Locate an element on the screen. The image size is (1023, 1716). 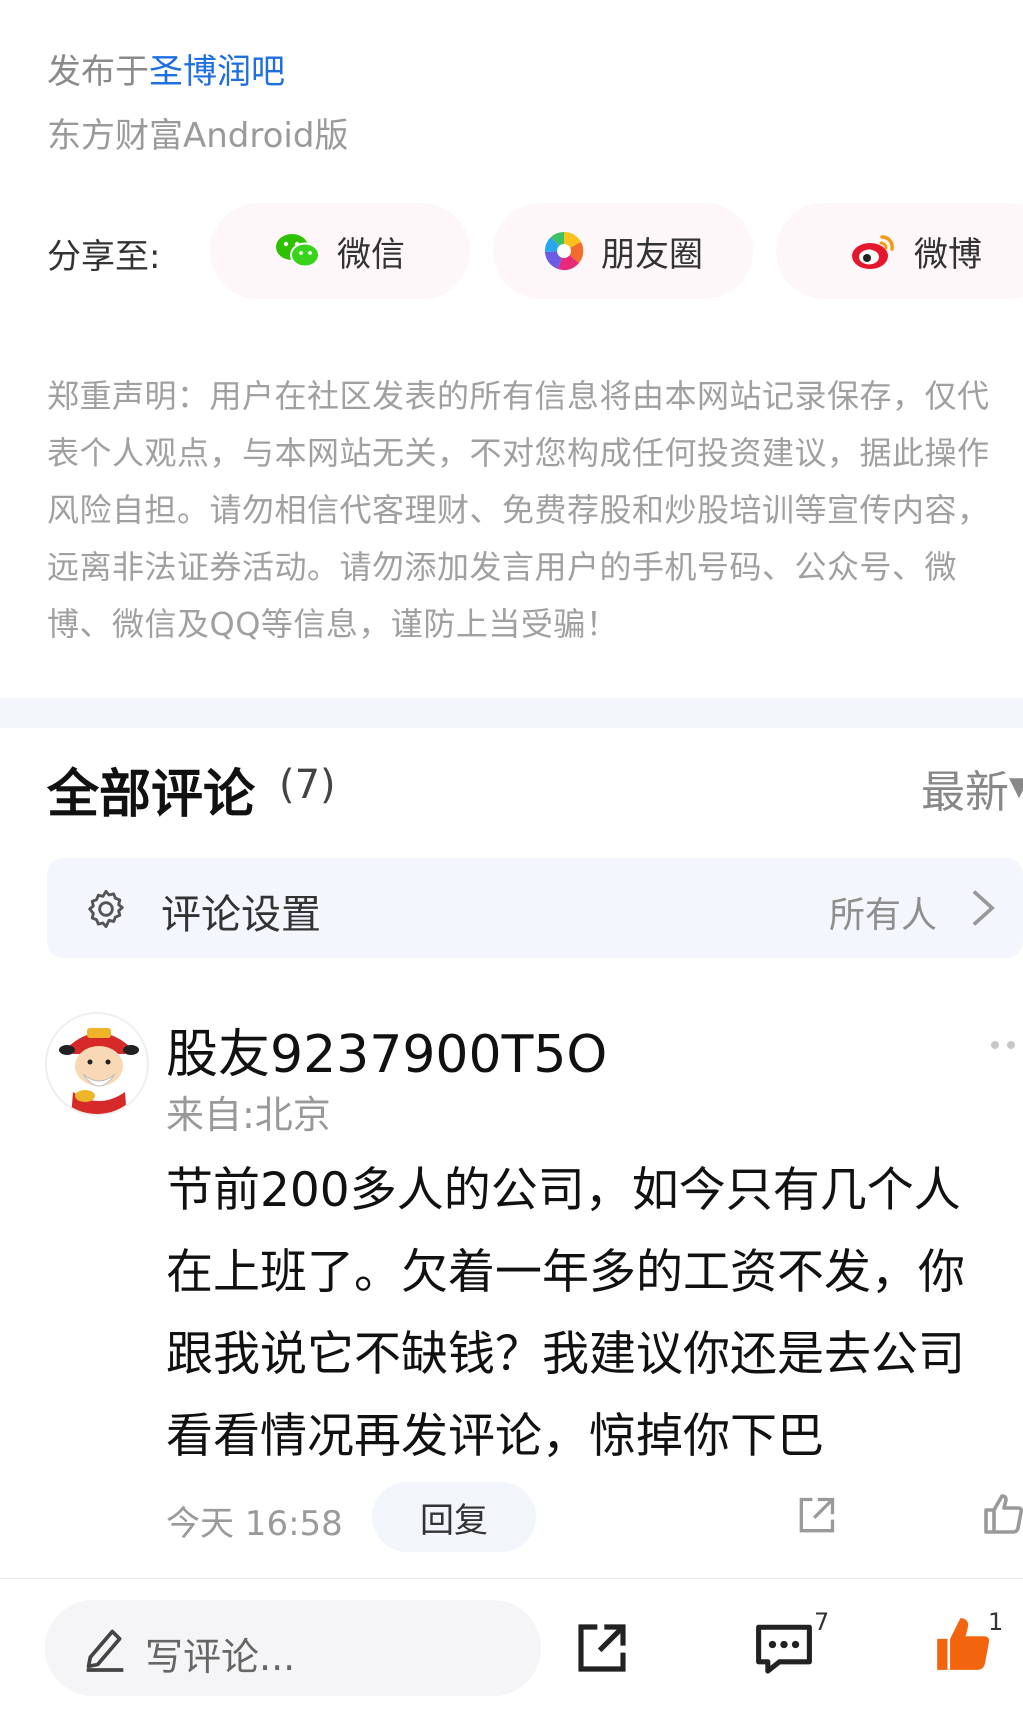
share-moments-label: 朋友圈 is located at coordinates (652, 254).